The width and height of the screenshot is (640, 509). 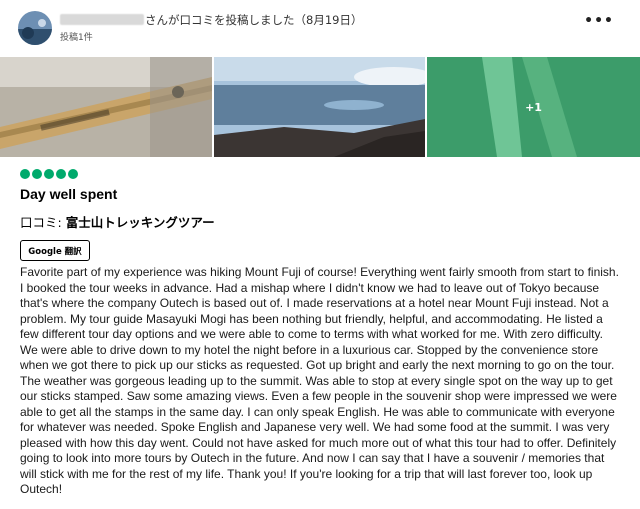 I want to click on reviewed-tour-line: 口コミ: 富士山トレッキングツアー, so click(x=117, y=221).